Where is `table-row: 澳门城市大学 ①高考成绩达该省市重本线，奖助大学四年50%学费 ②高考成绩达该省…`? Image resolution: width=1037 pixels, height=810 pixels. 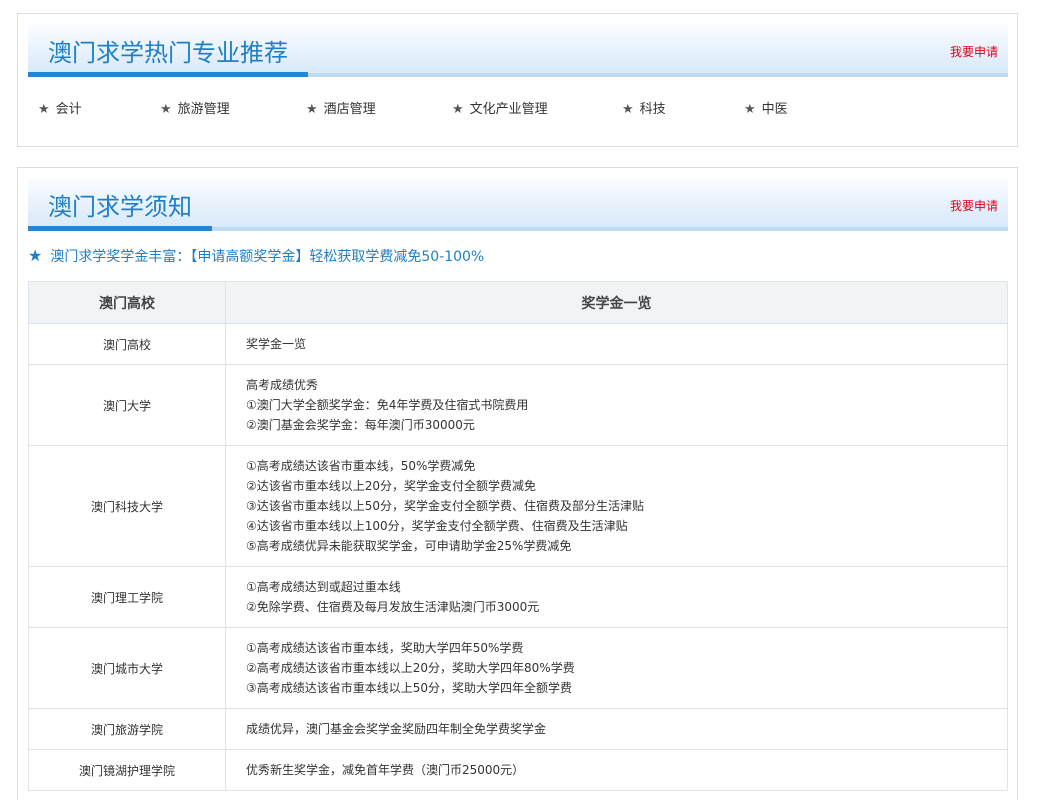
table-row: 澳门城市大学 ①高考成绩达该省市重本线，奖助大学四年50%学费 ②高考成绩达该省… is located at coordinates (518, 668).